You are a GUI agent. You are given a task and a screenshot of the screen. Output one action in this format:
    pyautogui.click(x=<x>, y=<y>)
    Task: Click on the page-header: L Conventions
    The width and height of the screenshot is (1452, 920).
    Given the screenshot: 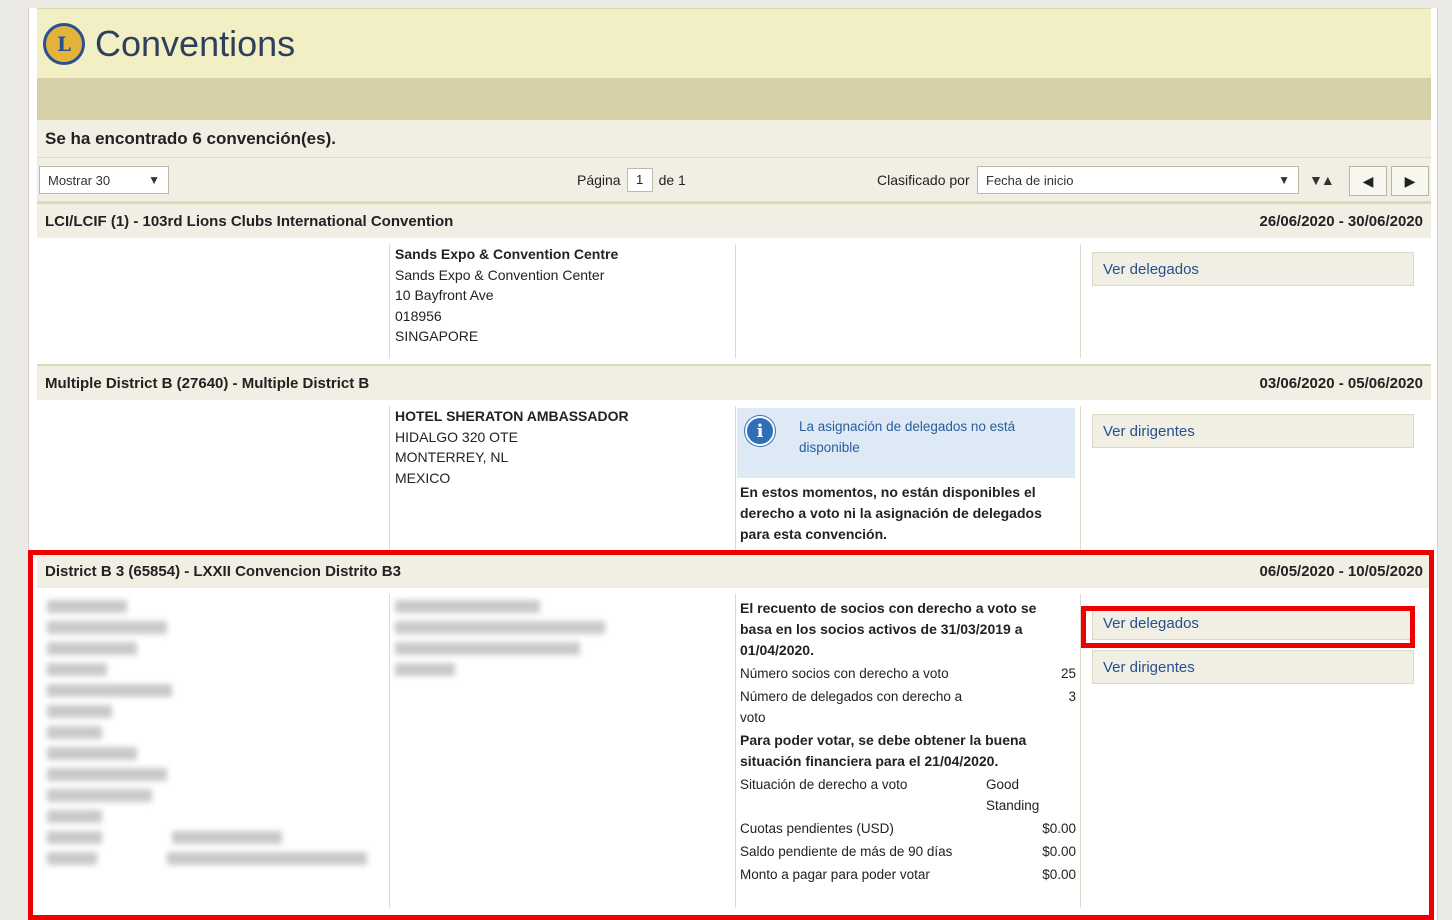 What is the action you would take?
    pyautogui.click(x=734, y=43)
    